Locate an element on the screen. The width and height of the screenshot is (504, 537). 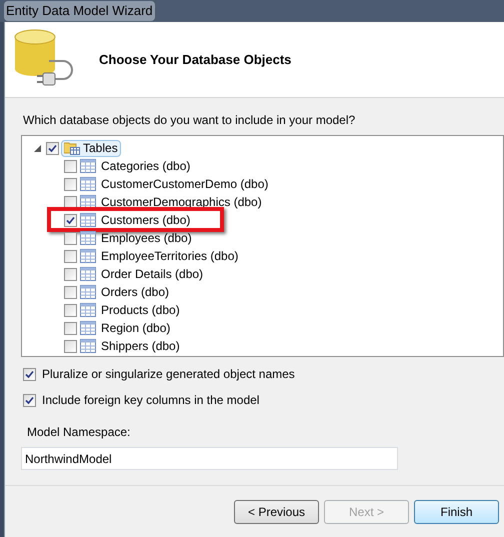
window-title: Entity Data Model Wizard is located at coordinates (79, 11).